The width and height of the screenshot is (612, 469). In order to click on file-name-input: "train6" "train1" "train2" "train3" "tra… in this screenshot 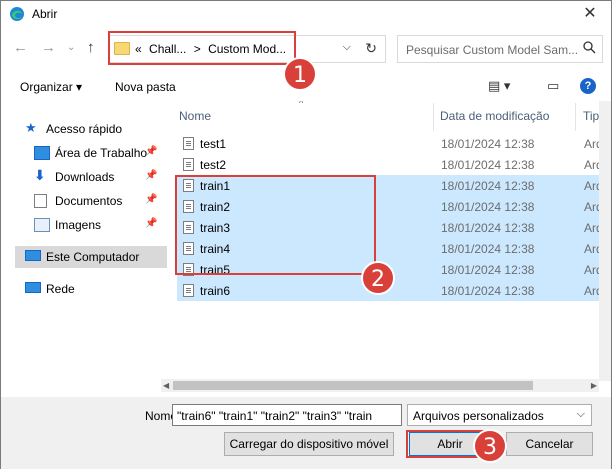, I will do `click(287, 415)`.